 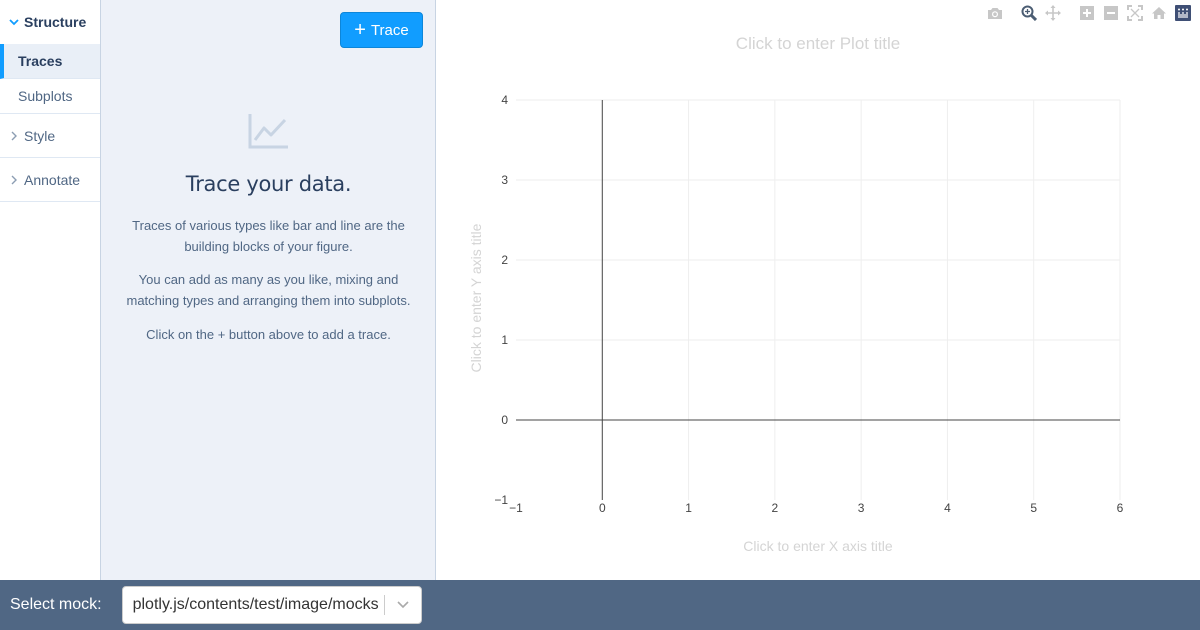 I want to click on mock-select-value: plotly.js/contents/test/image/mocks, so click(x=255, y=604).